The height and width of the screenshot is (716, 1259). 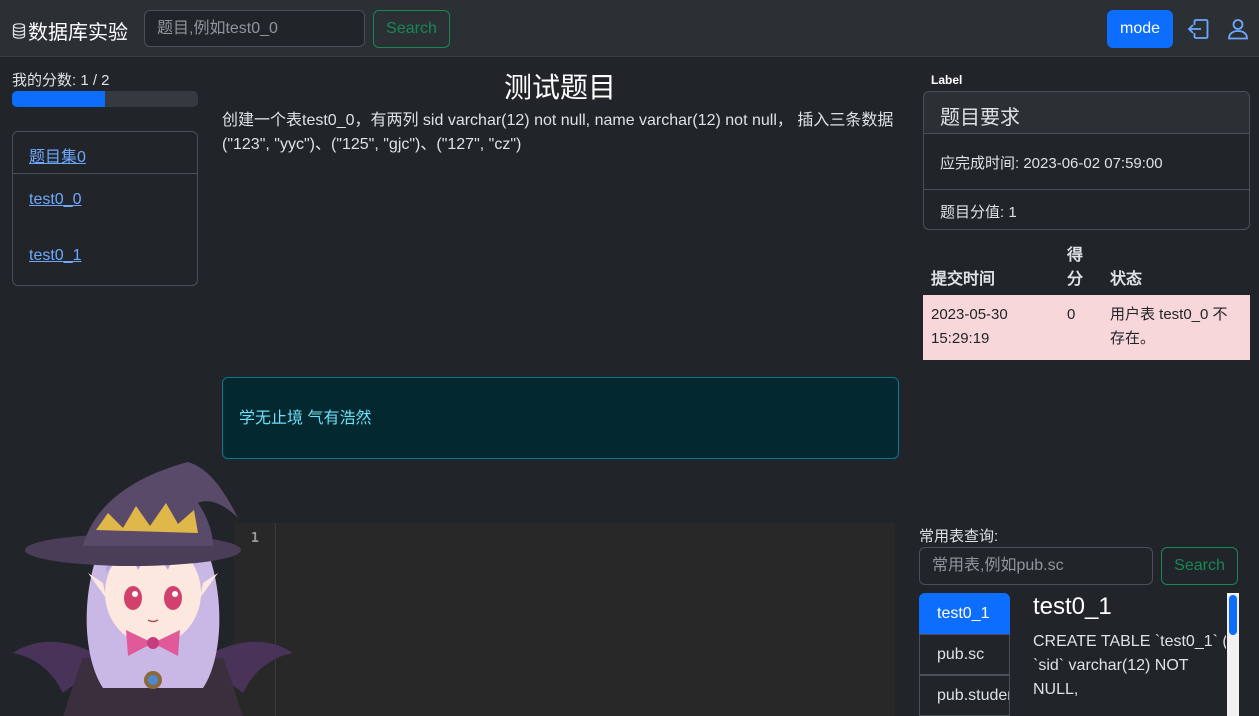 What do you see at coordinates (964, 695) in the screenshot?
I see `tab-pub-student: pub.student` at bounding box center [964, 695].